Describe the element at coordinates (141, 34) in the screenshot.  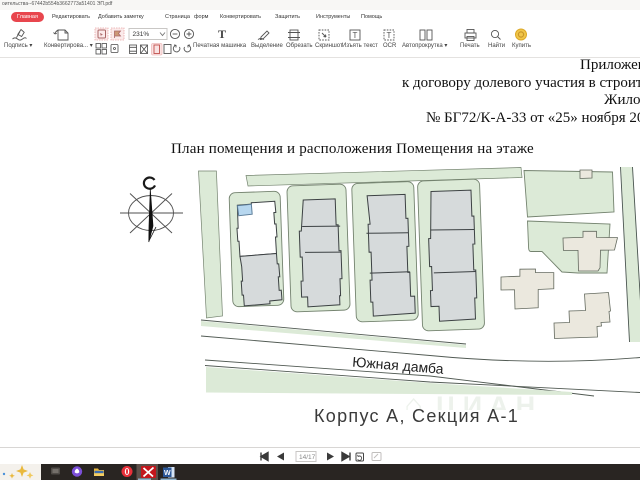
I see `svg-text: 231%` at that location.